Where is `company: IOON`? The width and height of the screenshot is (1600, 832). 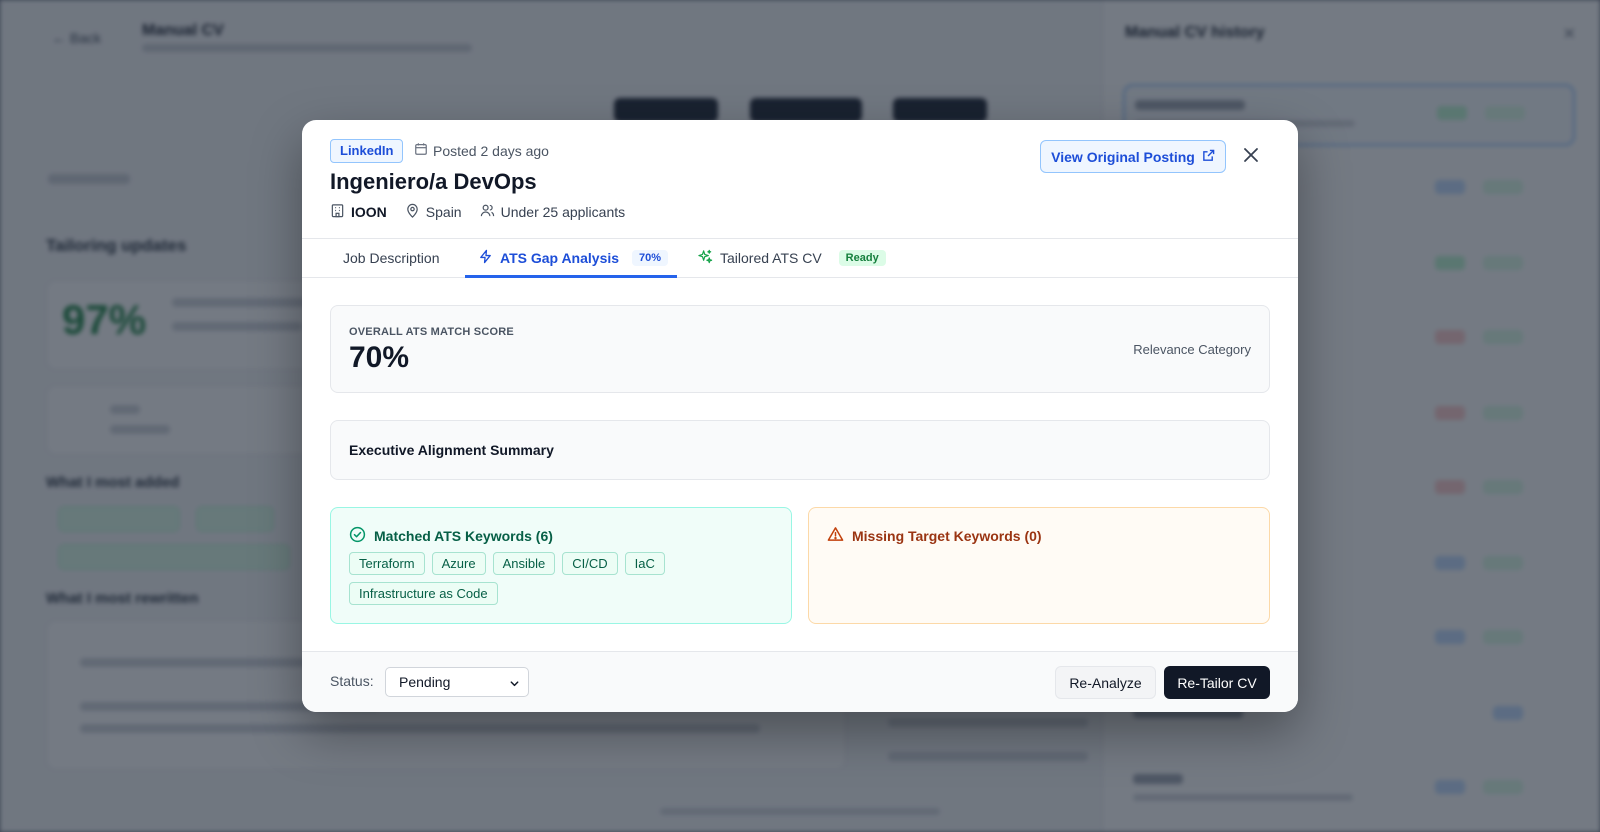 company: IOON is located at coordinates (358, 212).